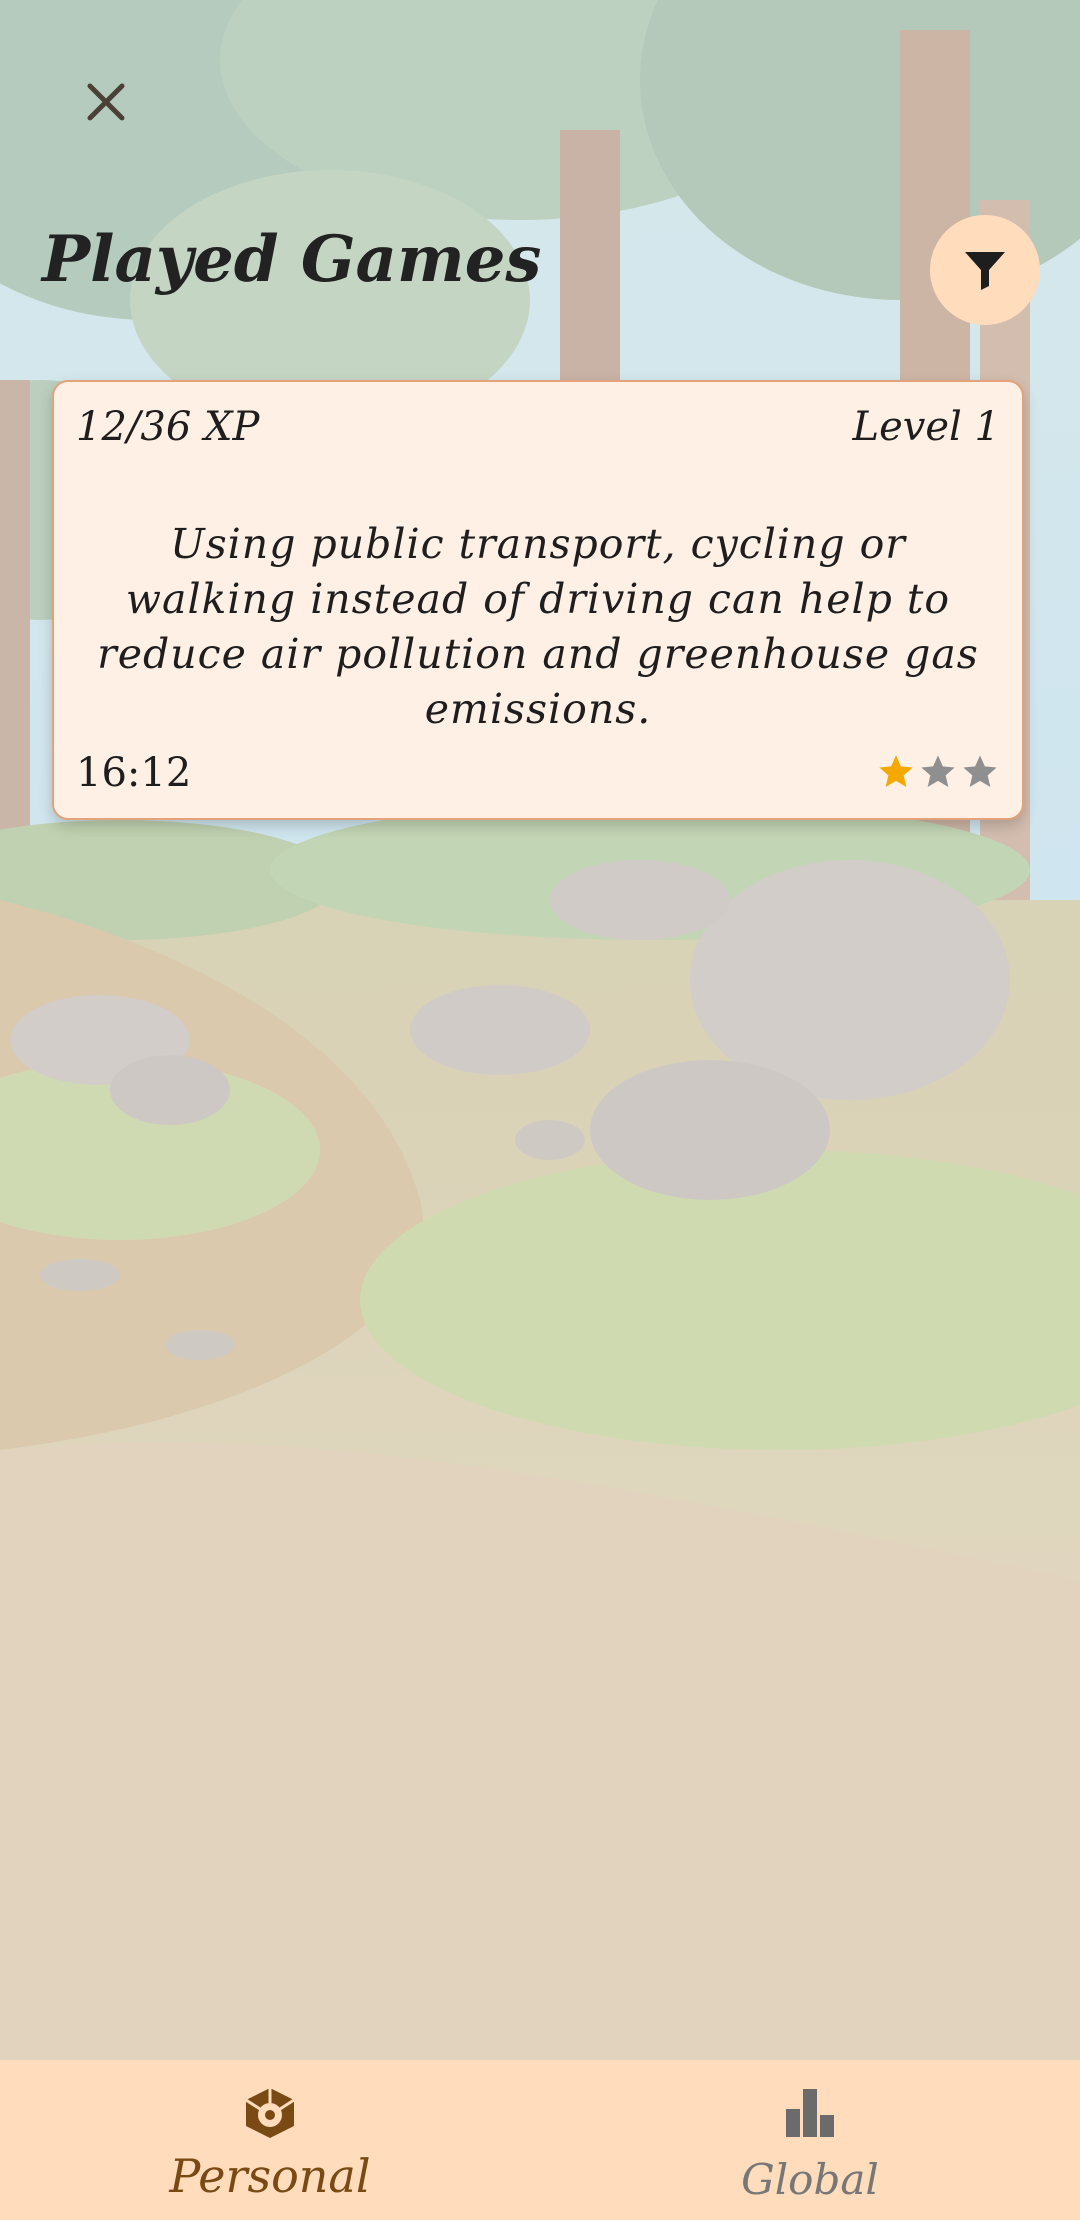  Describe the element at coordinates (270, 2176) in the screenshot. I see `nav-personal-label: Personal` at that location.